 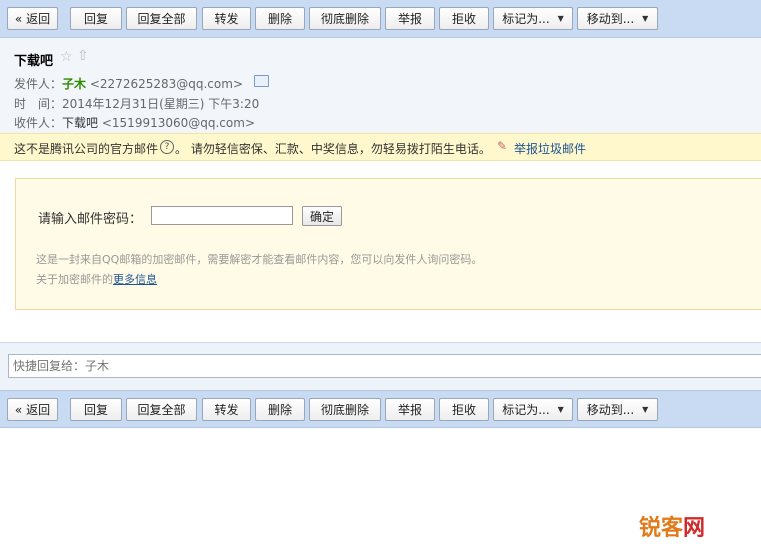 What do you see at coordinates (694, 528) in the screenshot?
I see `watermark-part2: 网` at bounding box center [694, 528].